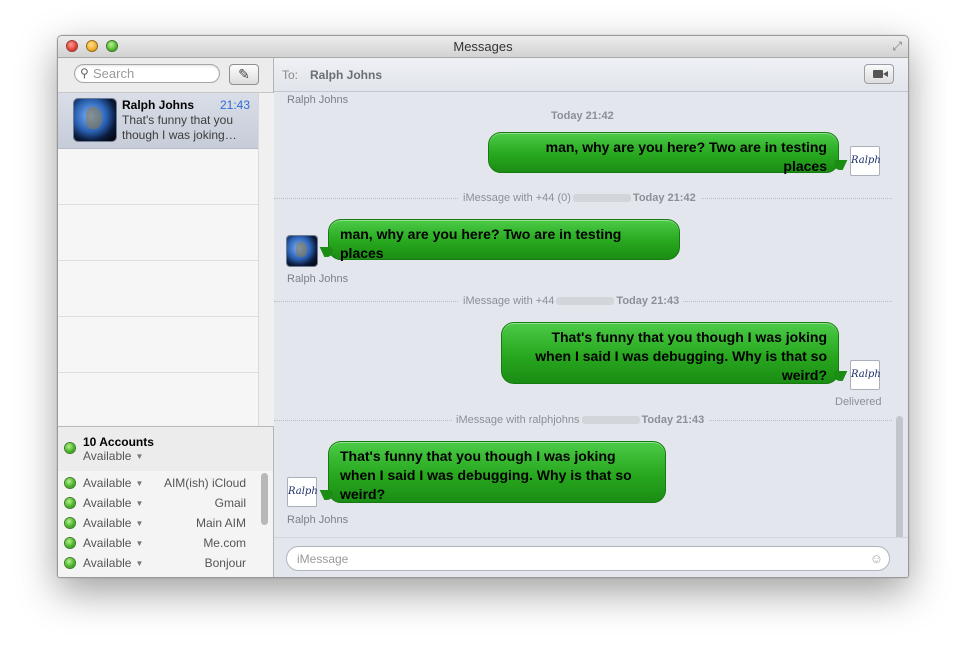  What do you see at coordinates (567, 559) in the screenshot?
I see `message-input` at bounding box center [567, 559].